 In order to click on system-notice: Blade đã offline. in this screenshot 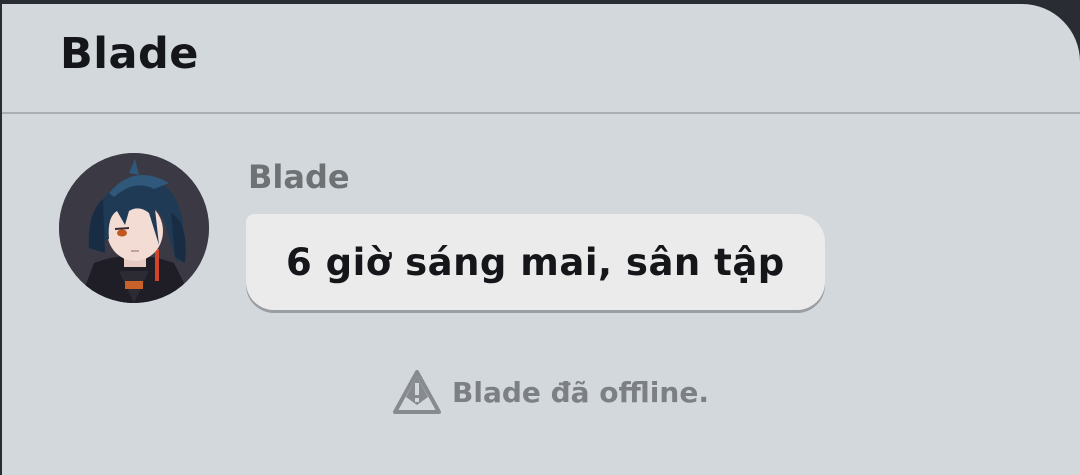, I will do `click(550, 392)`.